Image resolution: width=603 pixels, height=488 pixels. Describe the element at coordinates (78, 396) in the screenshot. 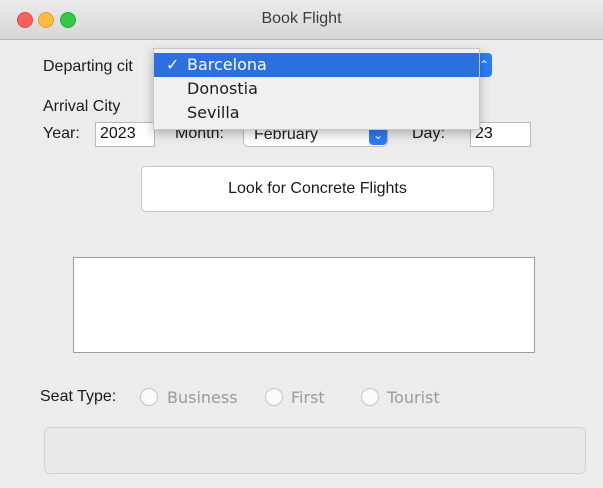

I see `seat-type-label: Seat Type:` at that location.